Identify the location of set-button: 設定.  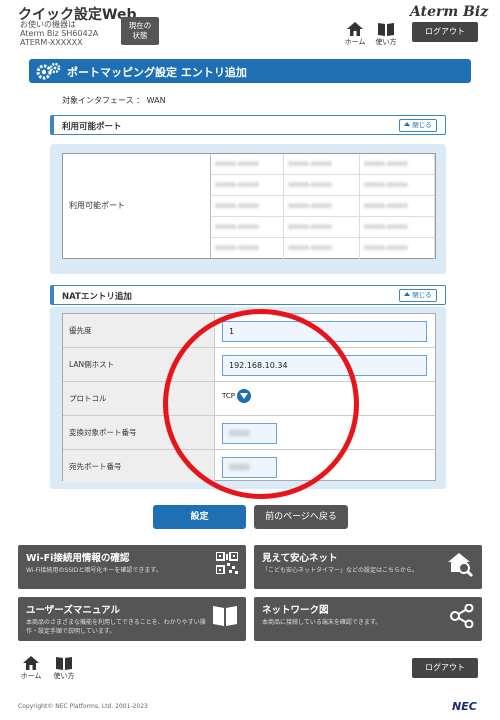
(199, 517).